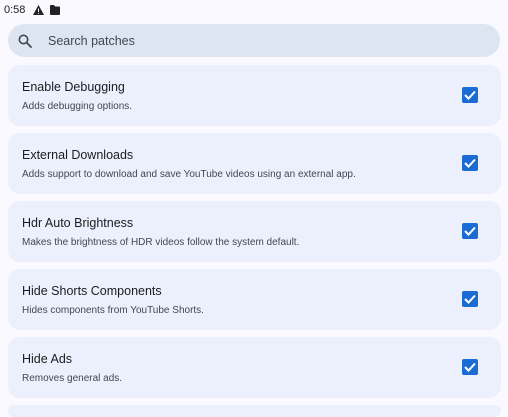 This screenshot has height=417, width=508. I want to click on status-bar: 0:58, so click(254, 10).